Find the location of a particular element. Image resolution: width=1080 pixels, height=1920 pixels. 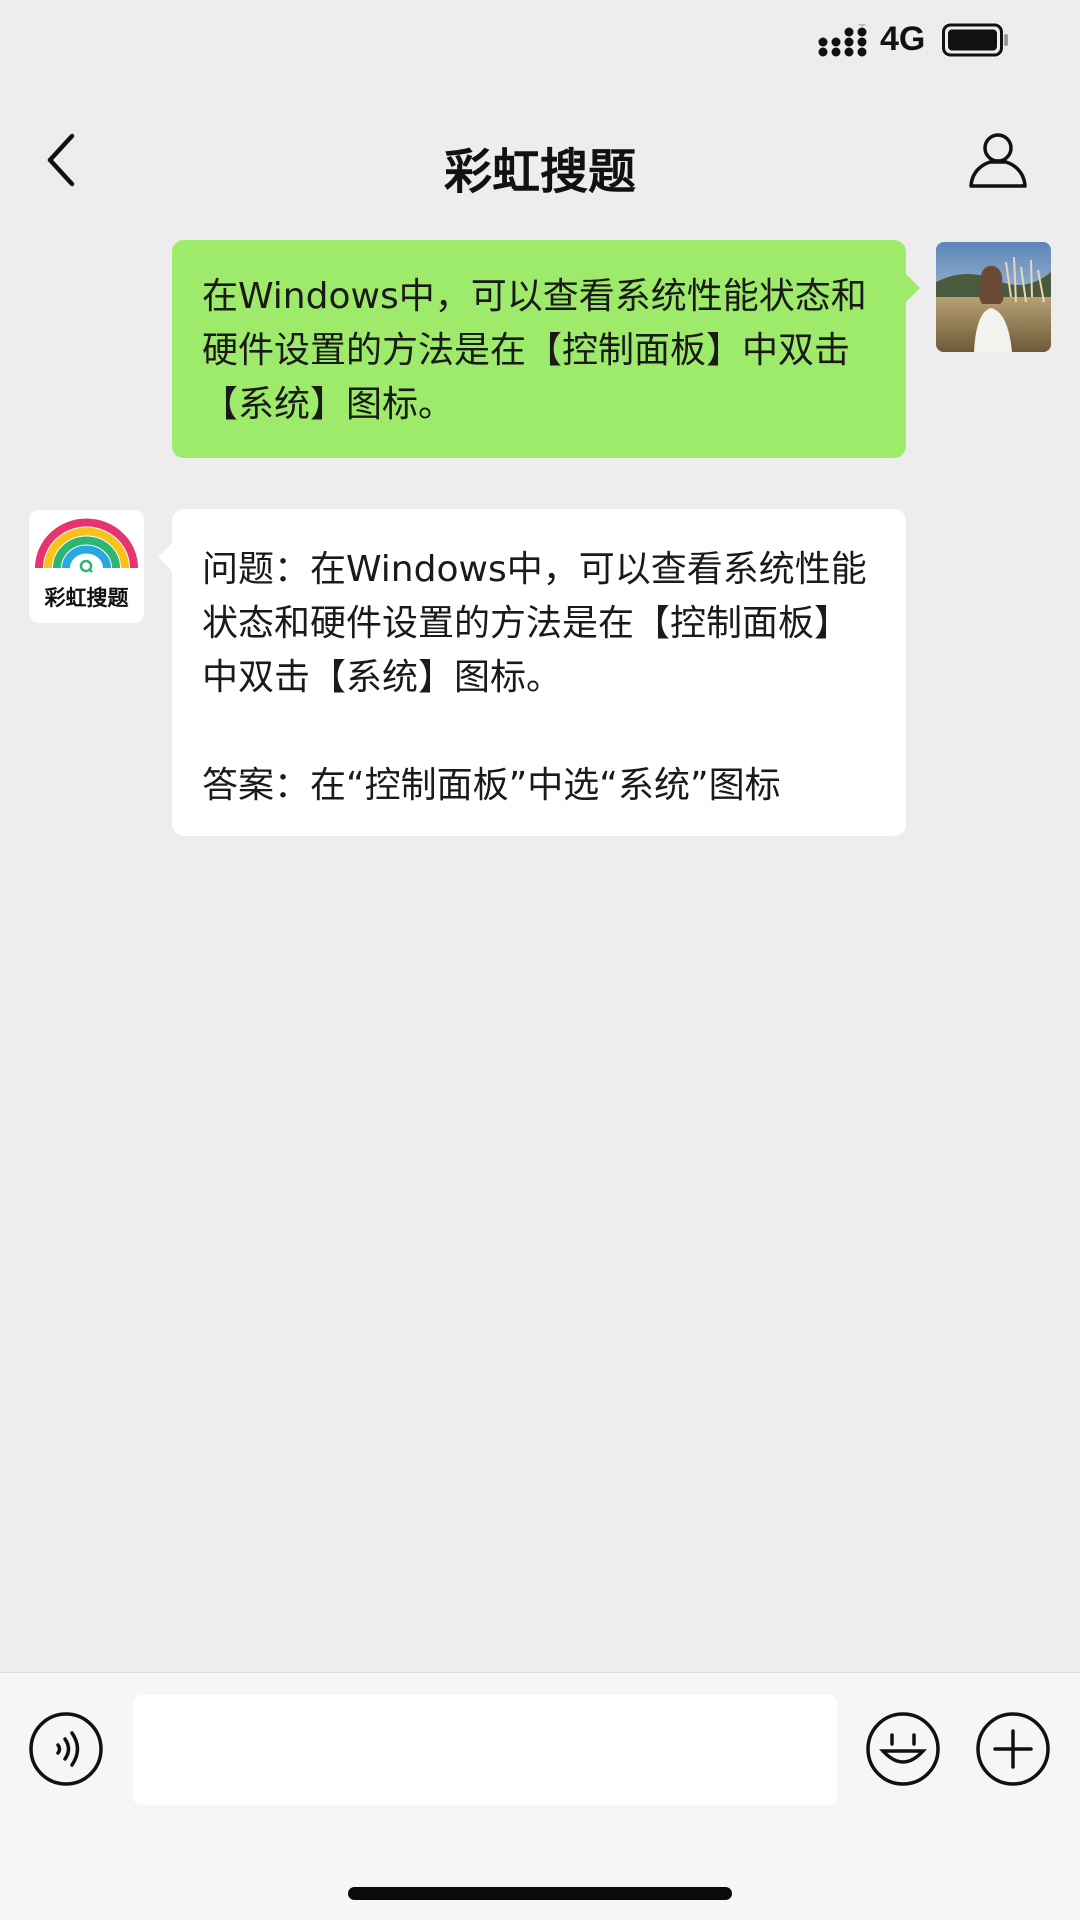

signal-icon is located at coordinates (842, 40).